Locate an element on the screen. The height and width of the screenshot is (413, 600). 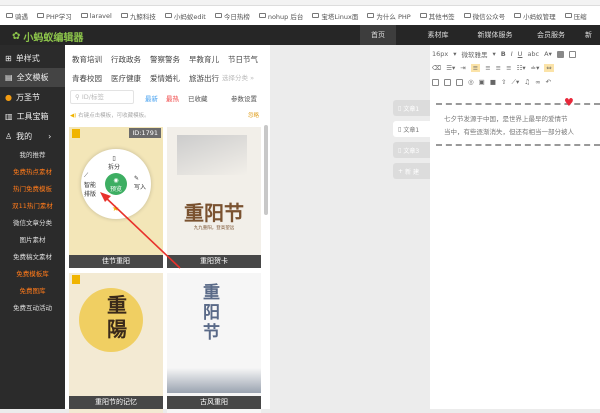
doc-tab-active: ▯ 文章1 is located at coordinates (411, 129).